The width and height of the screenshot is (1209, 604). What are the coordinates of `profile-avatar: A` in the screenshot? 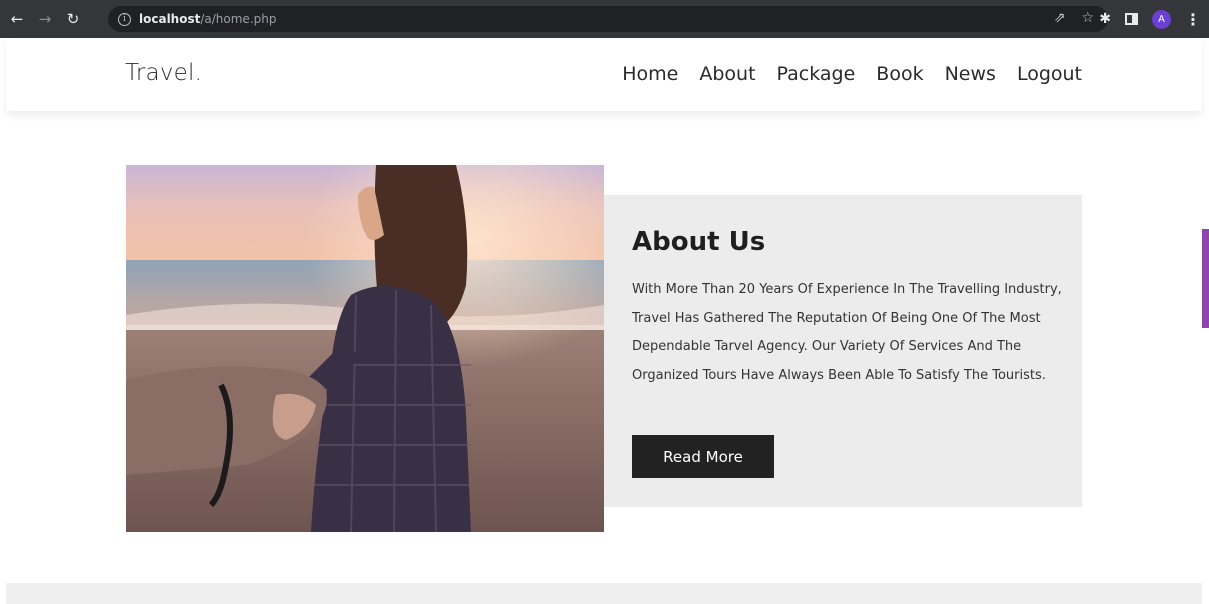 It's located at (1161, 19).